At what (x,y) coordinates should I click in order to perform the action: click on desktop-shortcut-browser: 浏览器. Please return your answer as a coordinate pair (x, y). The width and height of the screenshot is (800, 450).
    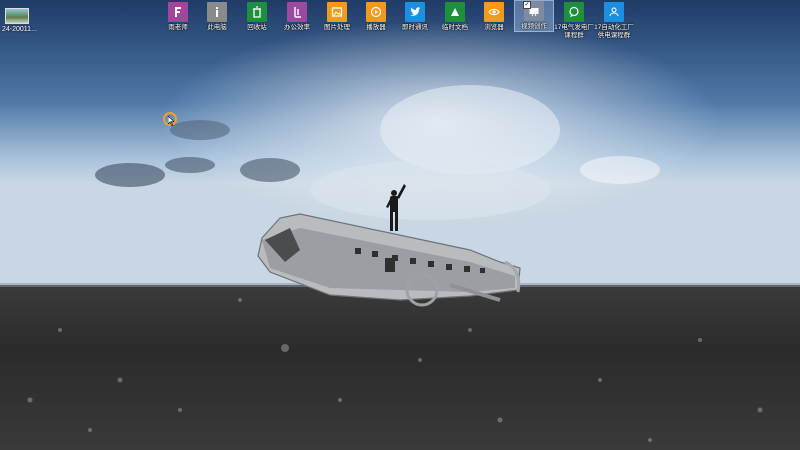
    Looking at the image, I should click on (494, 17).